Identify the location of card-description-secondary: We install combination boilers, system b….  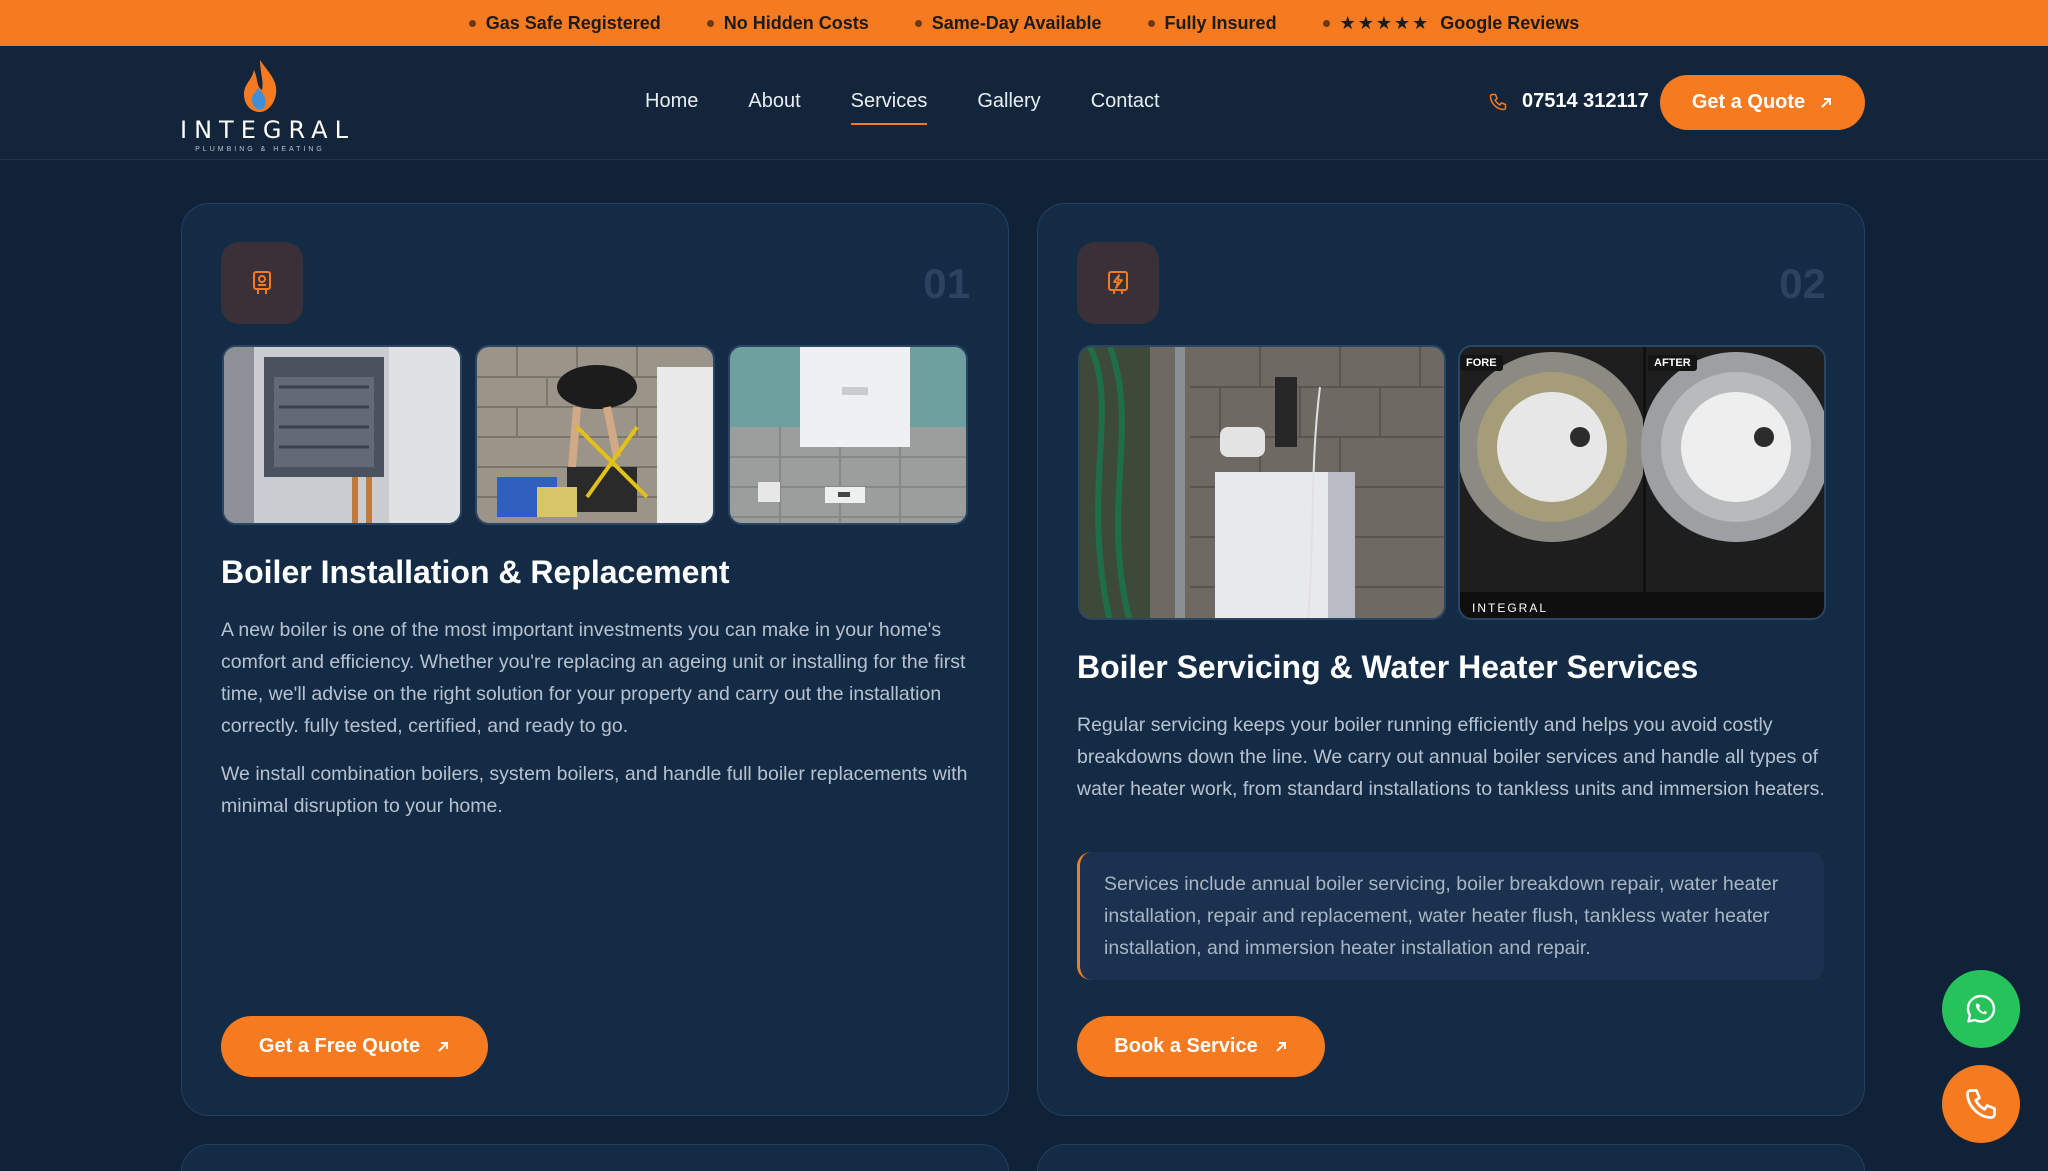
(594, 790).